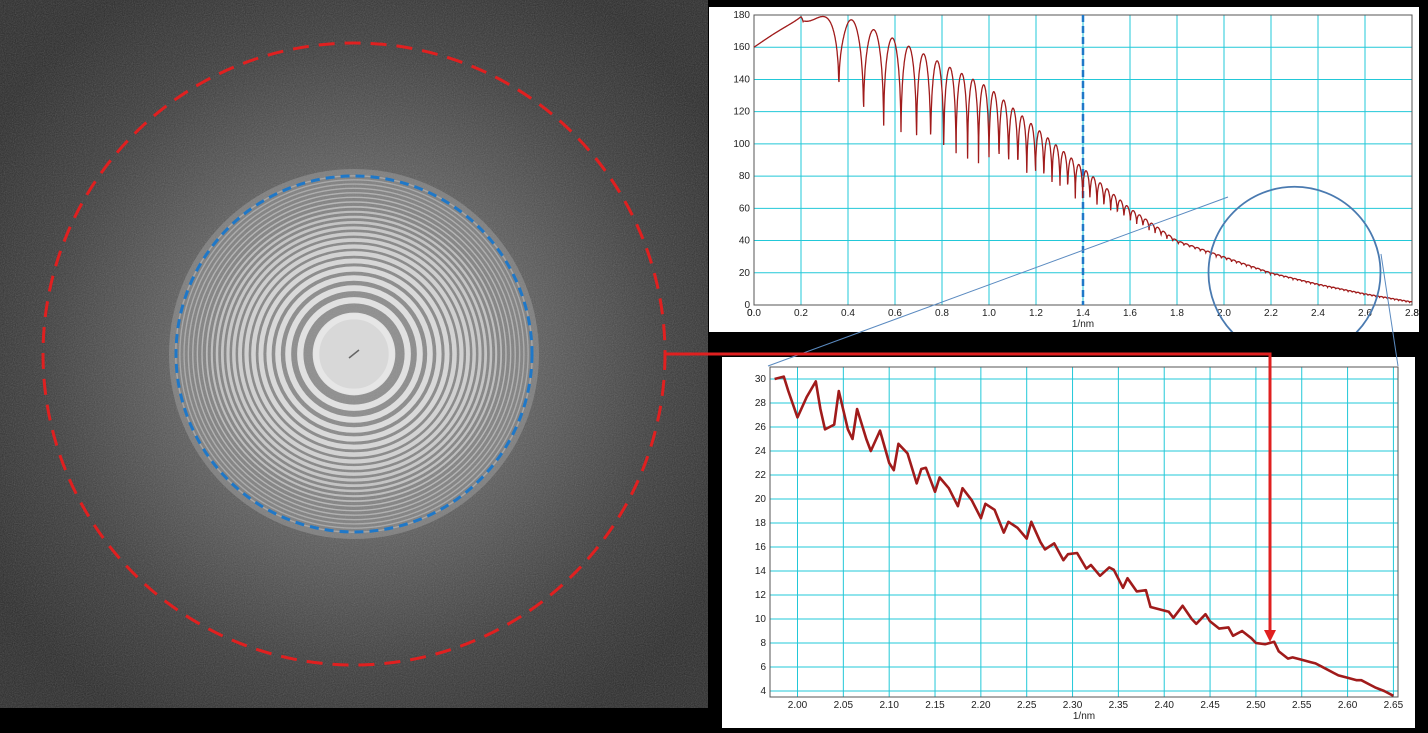  I want to click on x-tick-label: 2.45, so click(1210, 705).